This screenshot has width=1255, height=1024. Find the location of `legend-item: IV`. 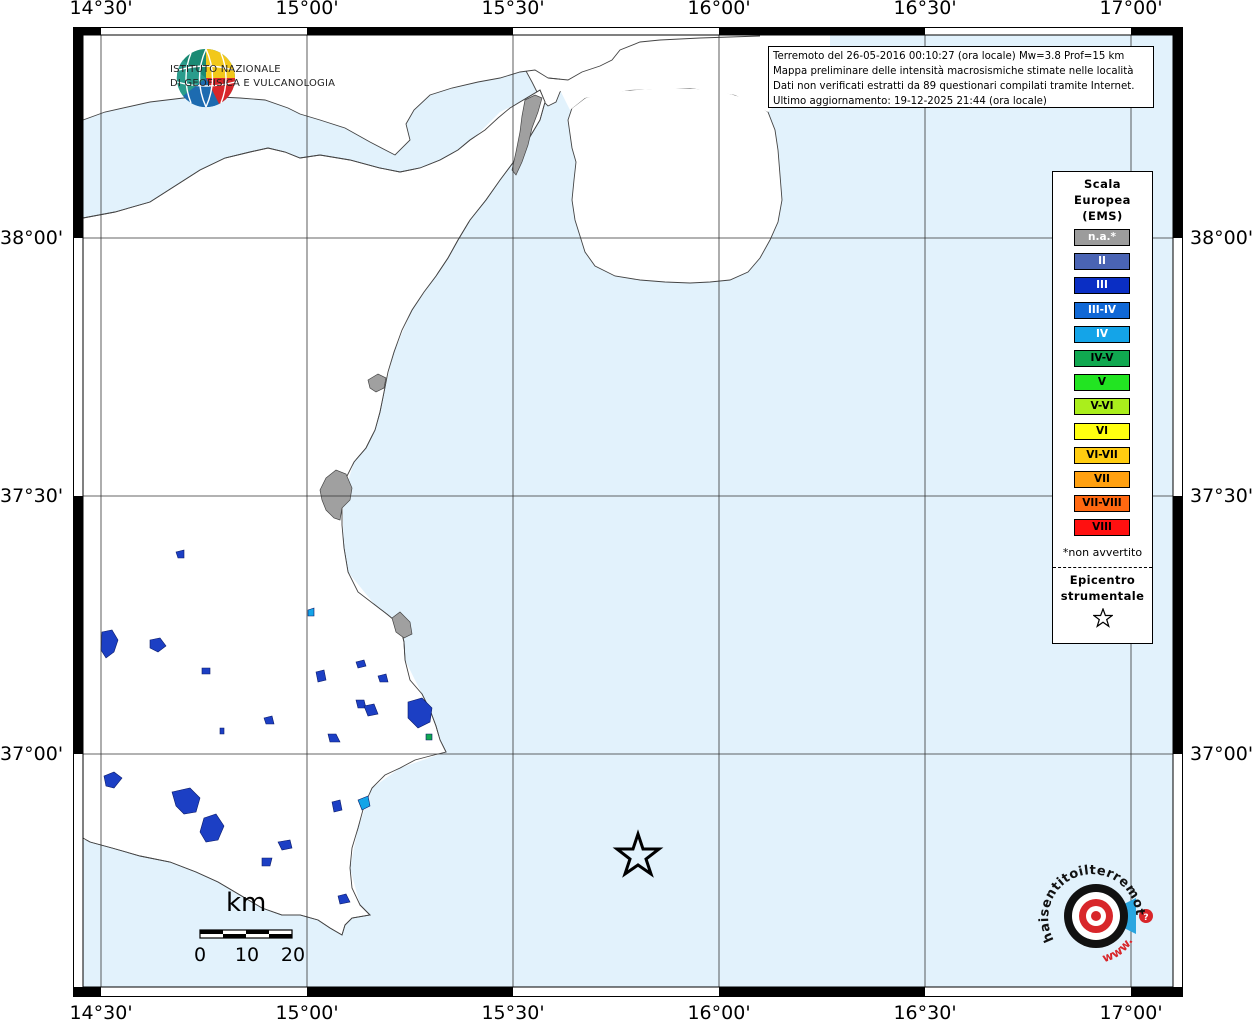

legend-item: IV is located at coordinates (1102, 334).